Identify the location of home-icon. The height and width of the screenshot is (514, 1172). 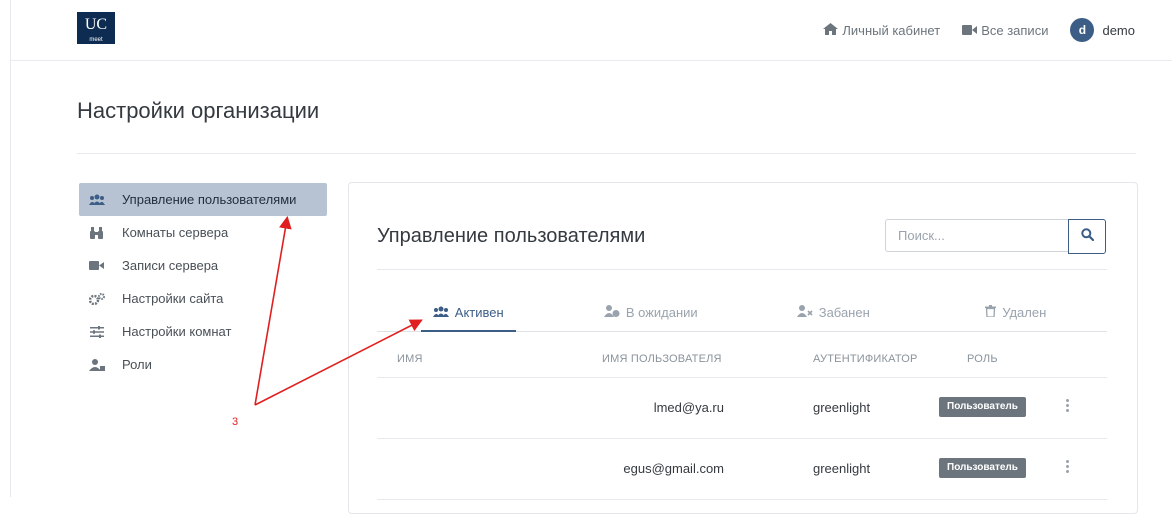
(831, 30).